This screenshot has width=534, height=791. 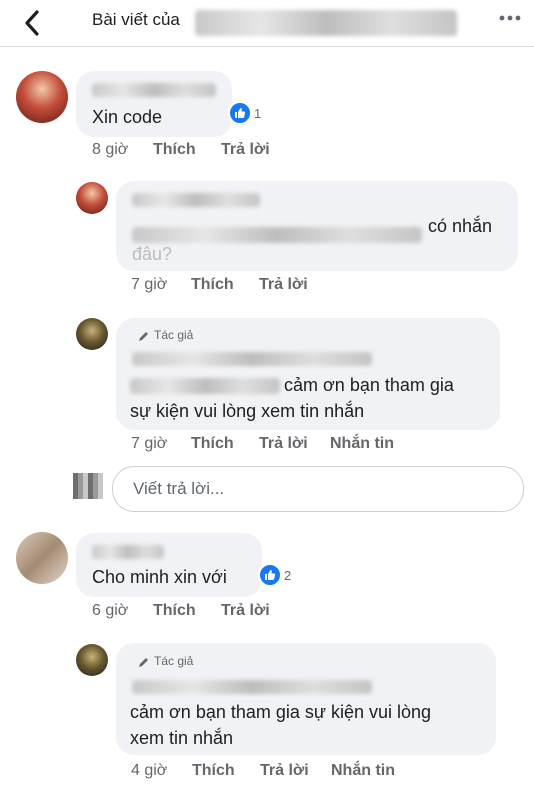 I want to click on current-user-avatar, so click(x=88, y=486).